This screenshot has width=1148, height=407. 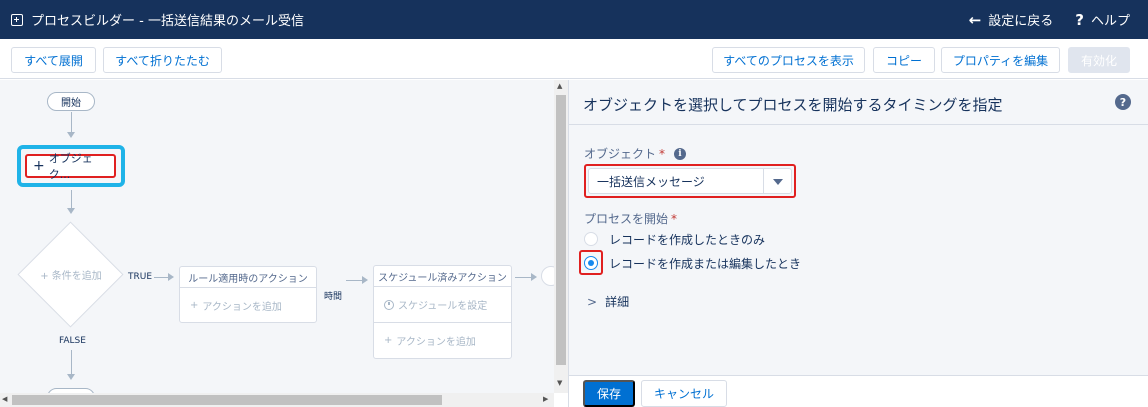 I want to click on set-schedule-label: スケジュールを設定, so click(x=443, y=306).